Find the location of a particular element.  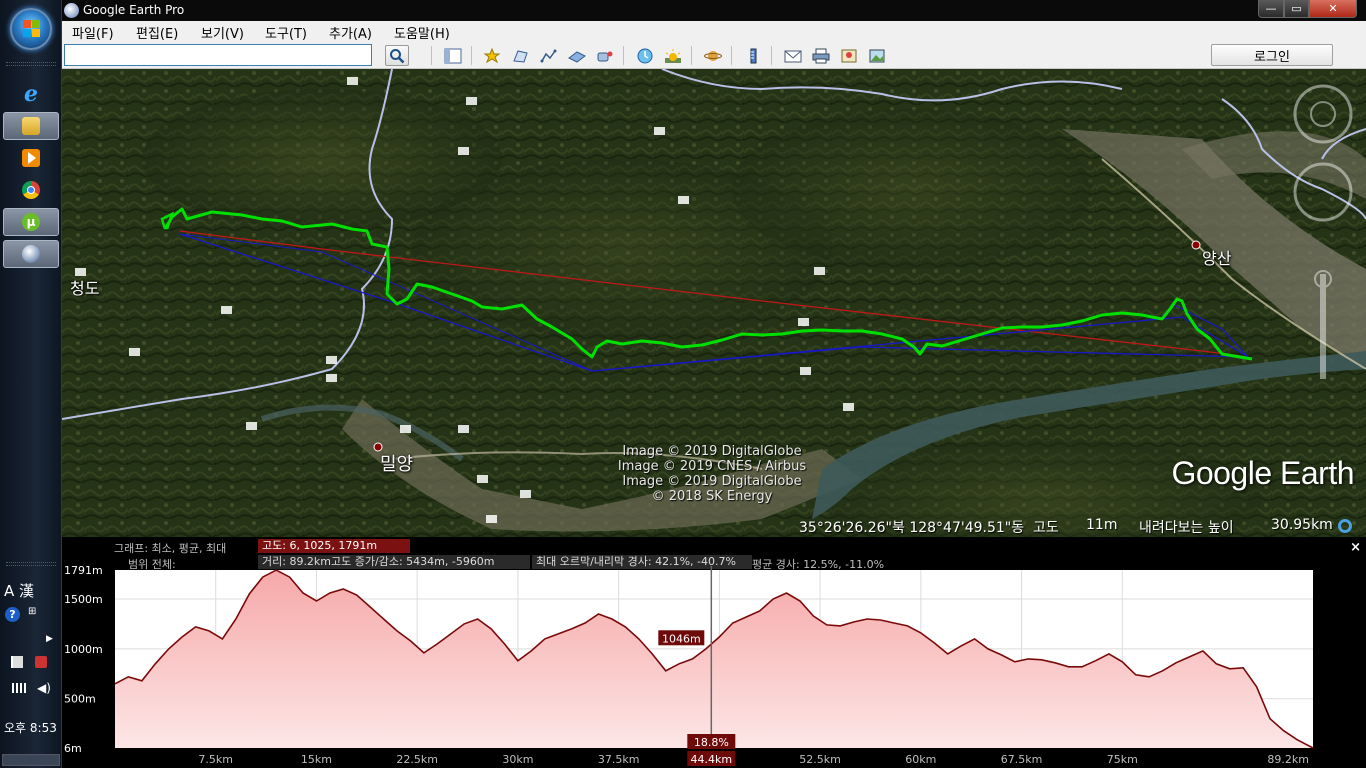

google-earth-app-icon is located at coordinates (71, 10).